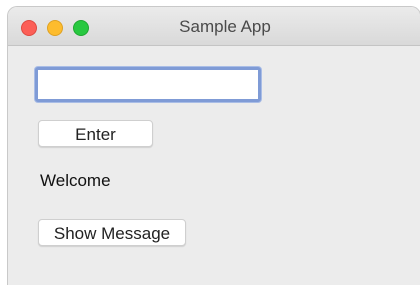  I want to click on welcome-label: Welcome, so click(75, 180).